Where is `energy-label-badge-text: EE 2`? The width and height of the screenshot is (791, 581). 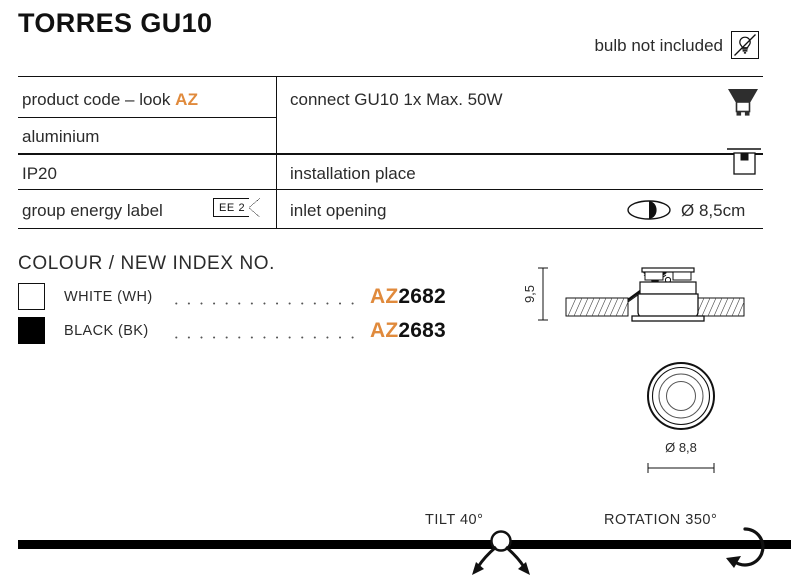
energy-label-badge-text: EE 2 is located at coordinates (231, 207).